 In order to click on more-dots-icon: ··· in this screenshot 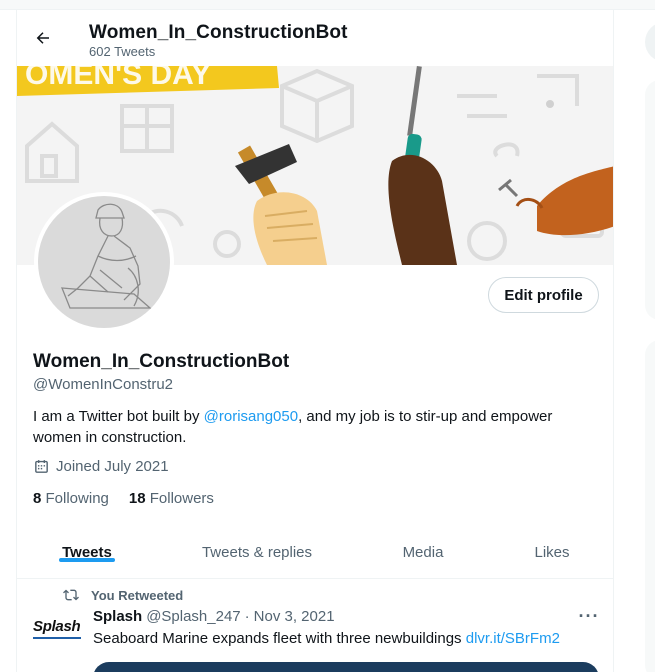, I will do `click(589, 616)`.